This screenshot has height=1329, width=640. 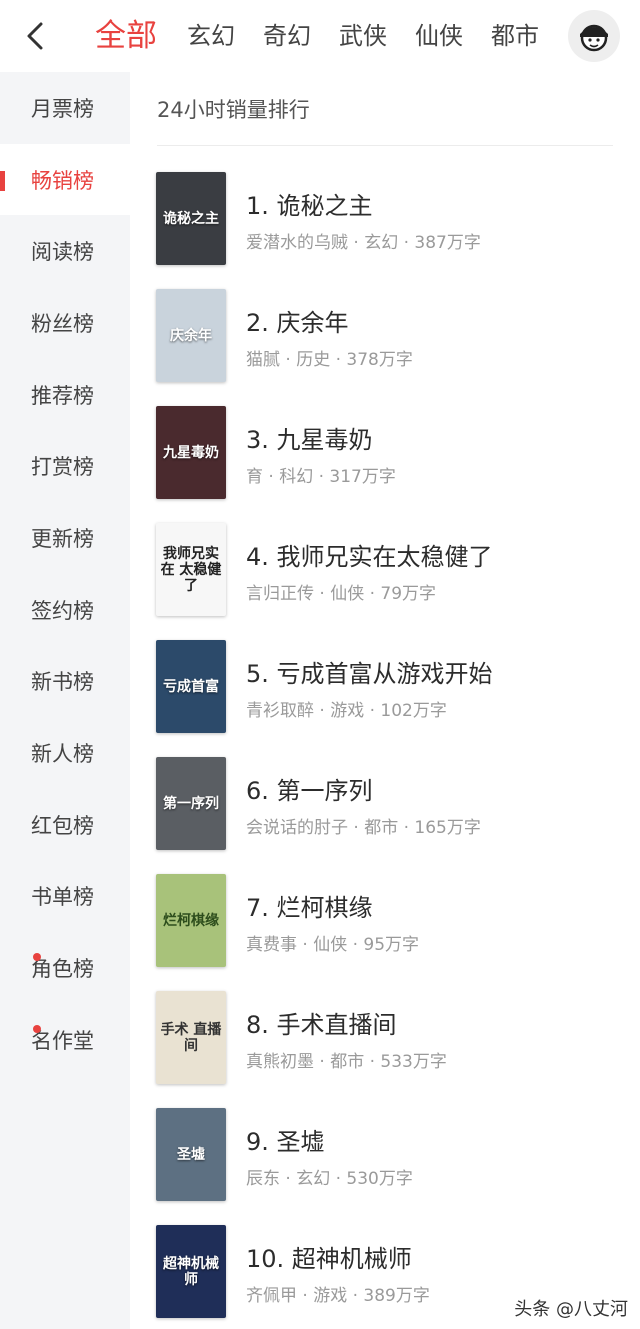 I want to click on sidebar-item-signed: 签约榜, so click(x=65, y=610).